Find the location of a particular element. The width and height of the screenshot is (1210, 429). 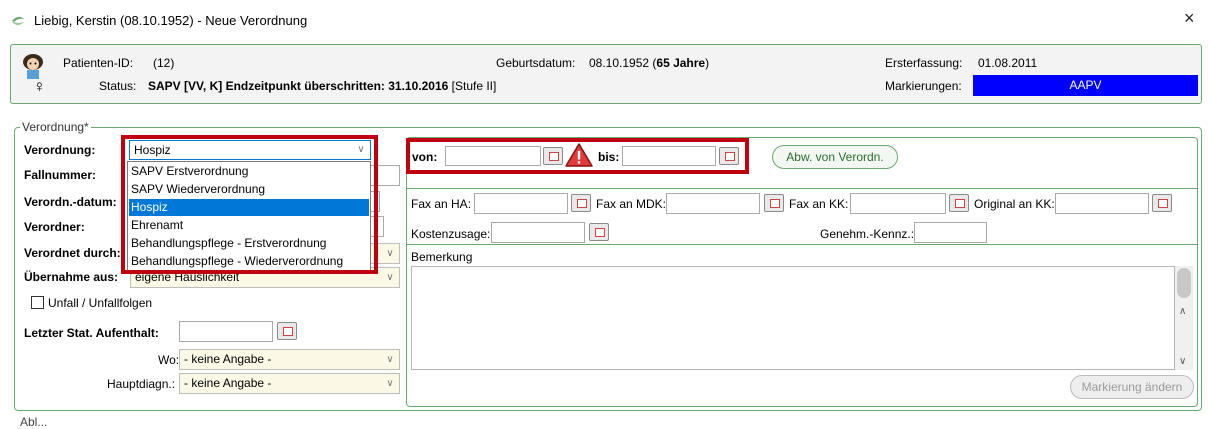

letzter-aufenthalt-field is located at coordinates (226, 331).